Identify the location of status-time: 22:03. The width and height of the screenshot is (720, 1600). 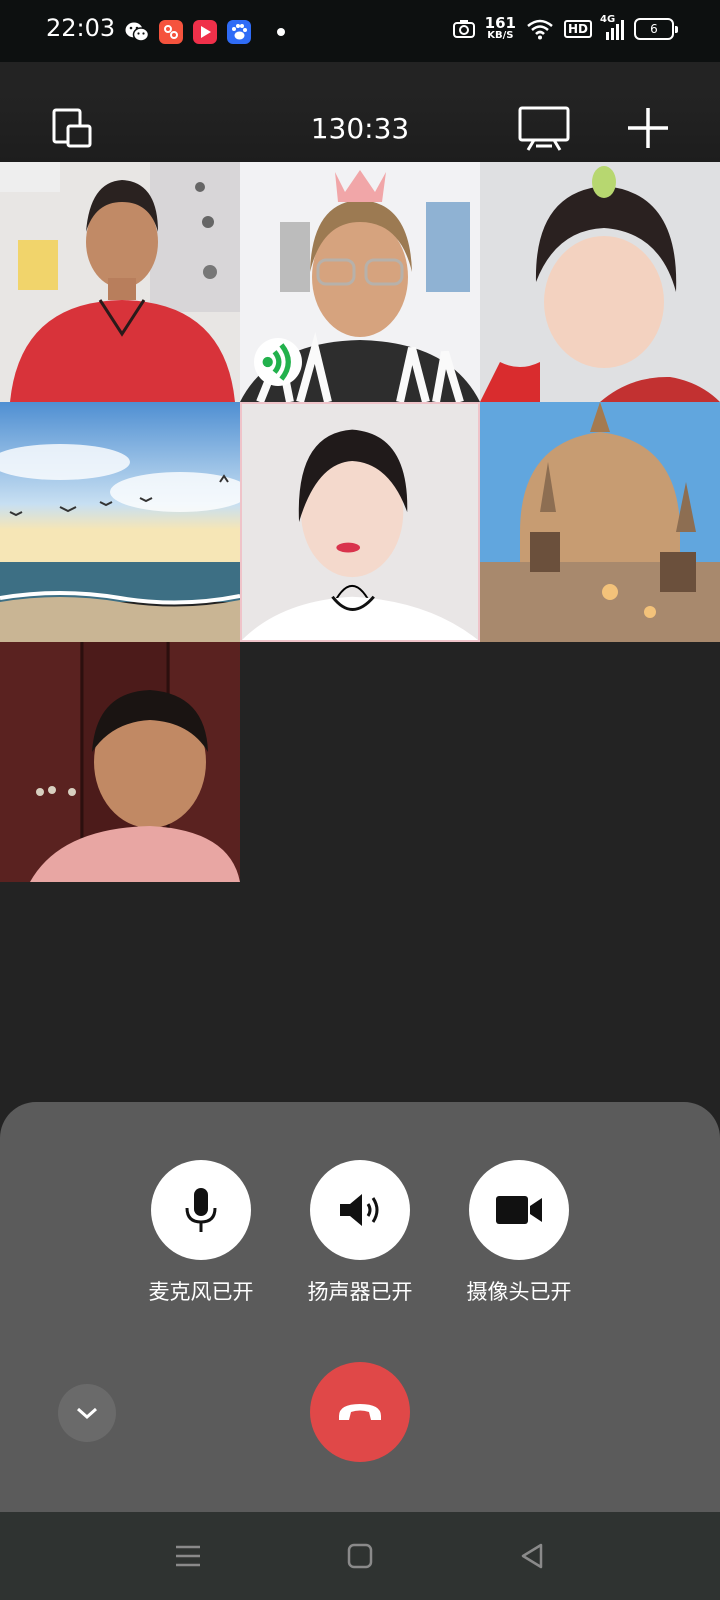
(81, 28).